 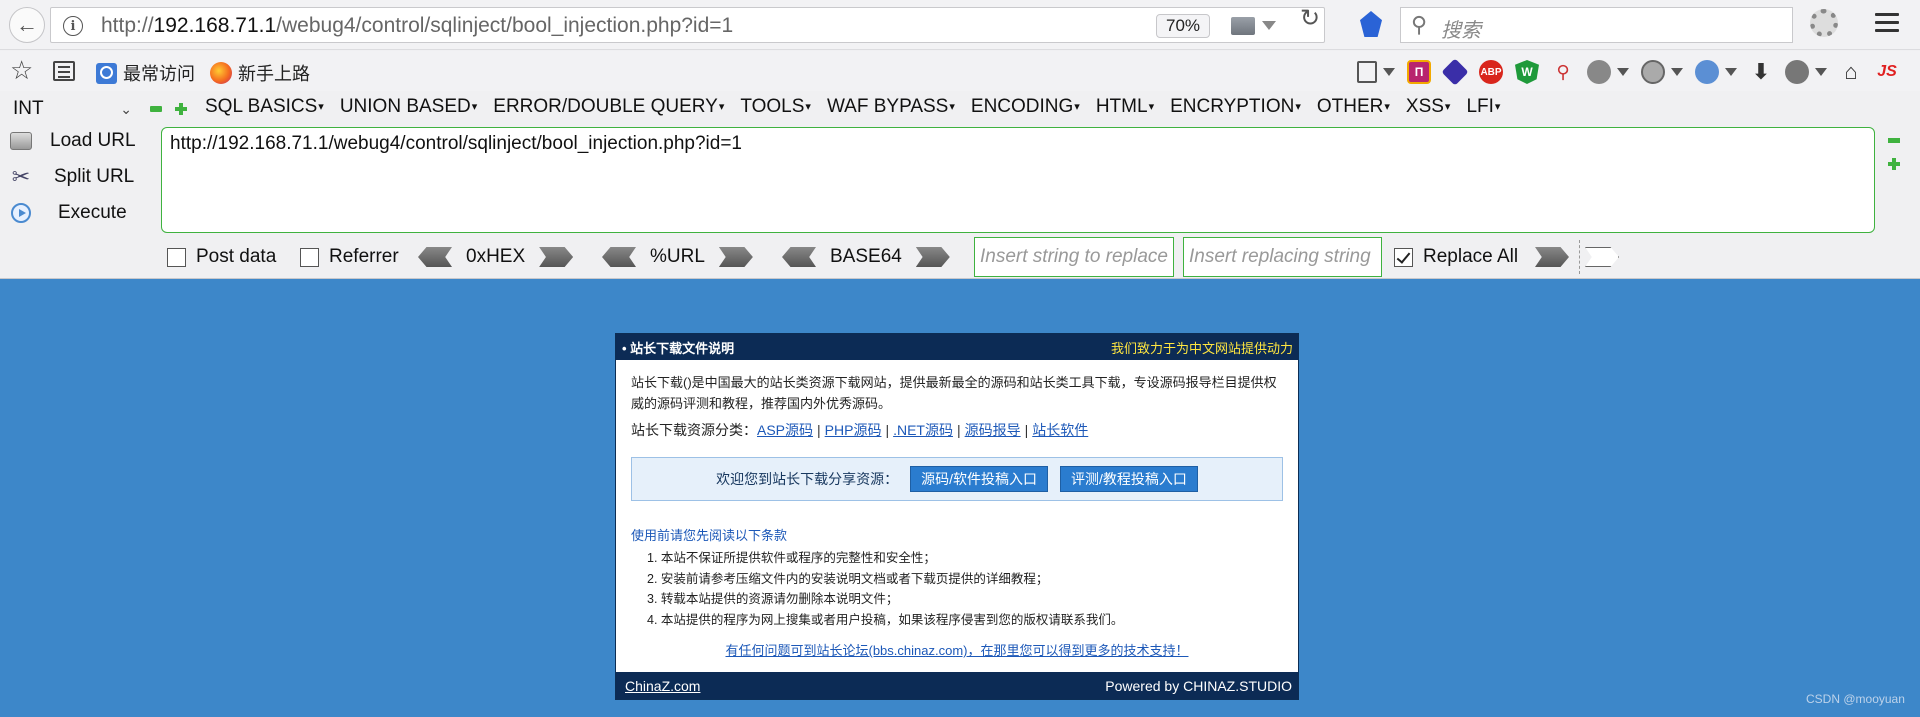 What do you see at coordinates (21, 176) in the screenshot?
I see `scissors-icon: ✂` at bounding box center [21, 176].